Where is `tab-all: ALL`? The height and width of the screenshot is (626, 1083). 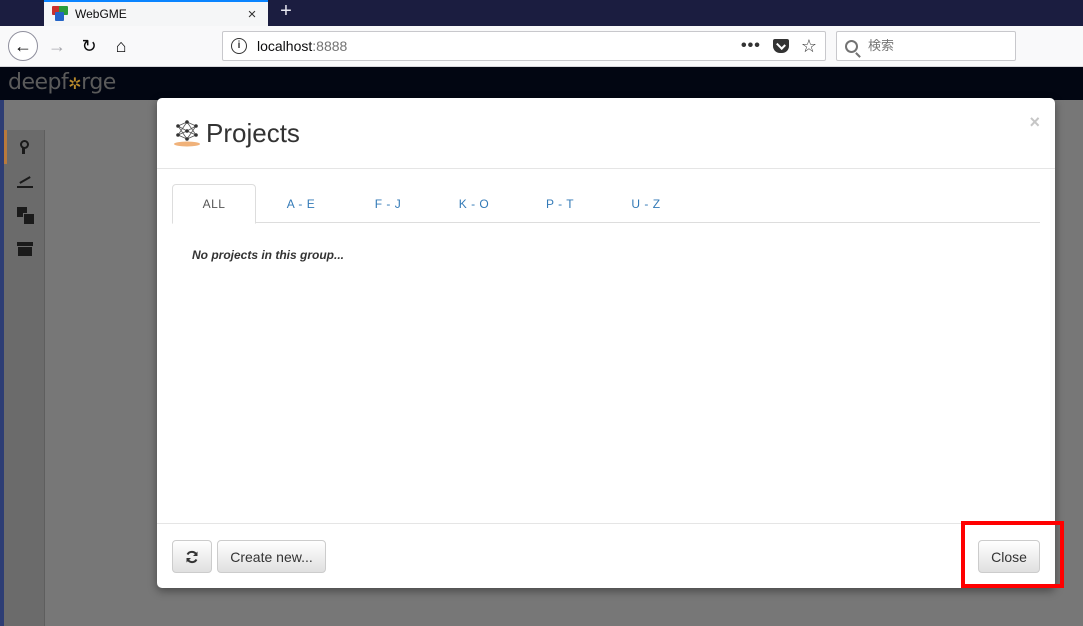
tab-all: ALL is located at coordinates (214, 204).